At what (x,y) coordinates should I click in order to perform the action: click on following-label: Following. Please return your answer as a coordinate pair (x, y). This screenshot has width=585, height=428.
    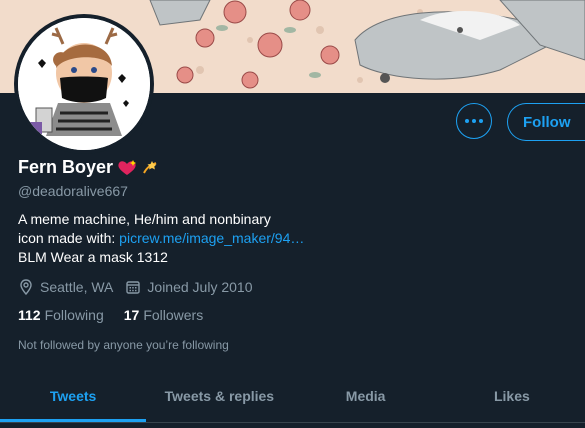
    Looking at the image, I should click on (74, 315).